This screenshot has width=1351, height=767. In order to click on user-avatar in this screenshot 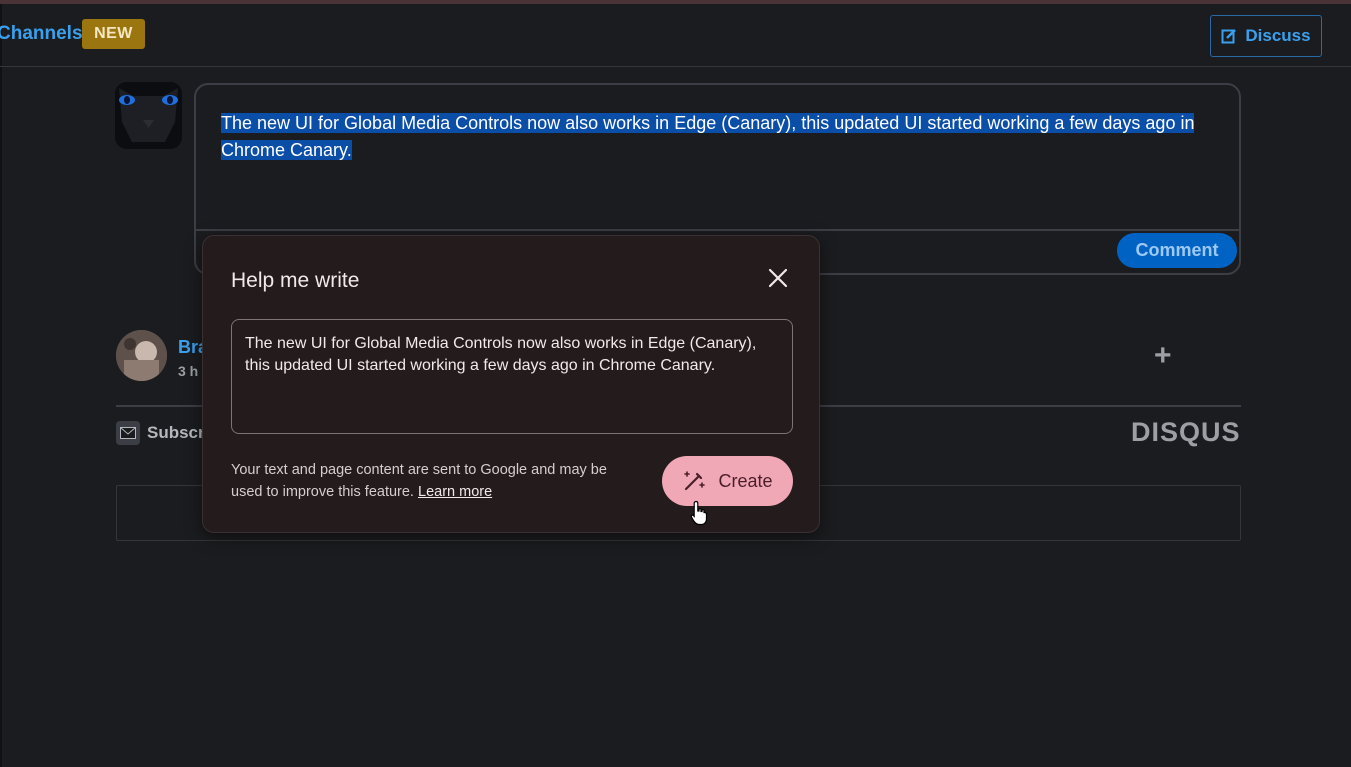, I will do `click(148, 115)`.